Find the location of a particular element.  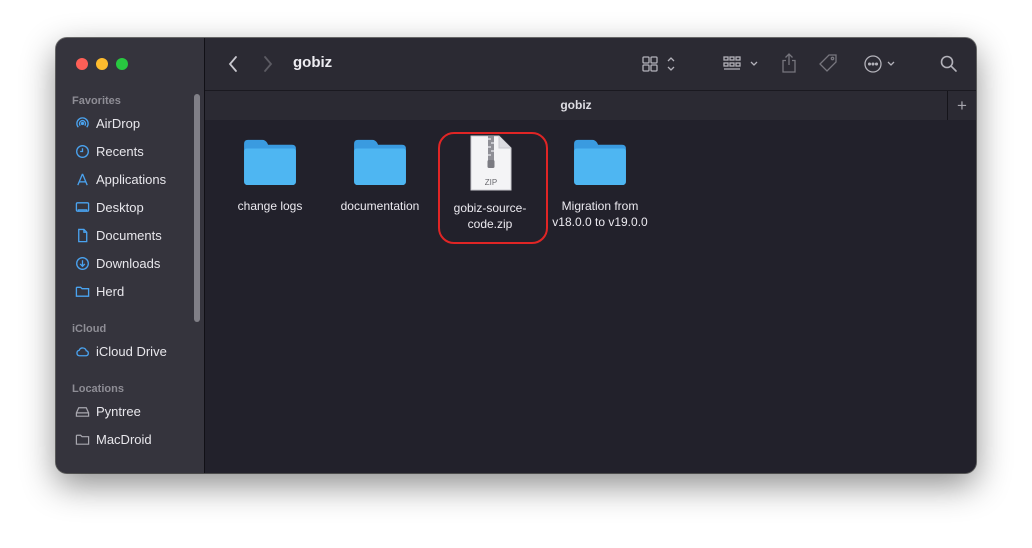

applications-icon is located at coordinates (82, 179).